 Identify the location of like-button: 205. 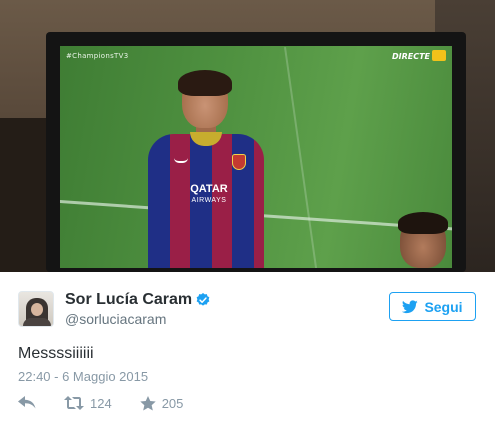
(162, 403).